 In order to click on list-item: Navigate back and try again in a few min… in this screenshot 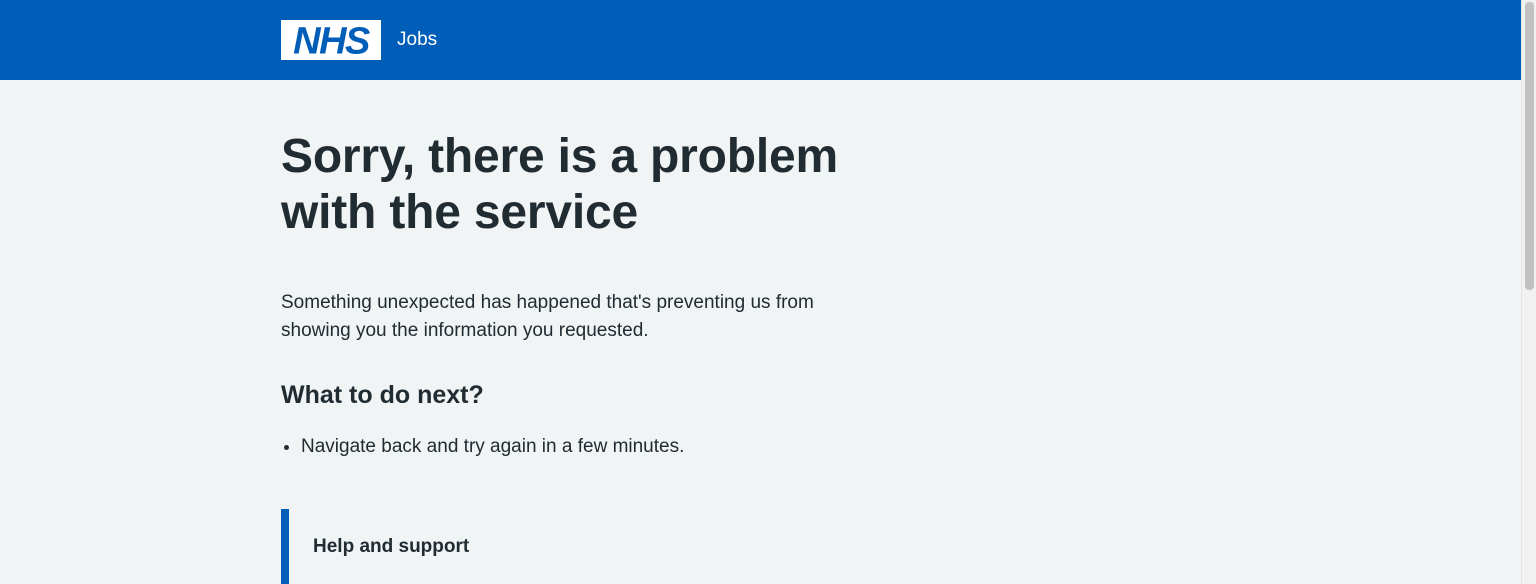, I will do `click(591, 447)`.